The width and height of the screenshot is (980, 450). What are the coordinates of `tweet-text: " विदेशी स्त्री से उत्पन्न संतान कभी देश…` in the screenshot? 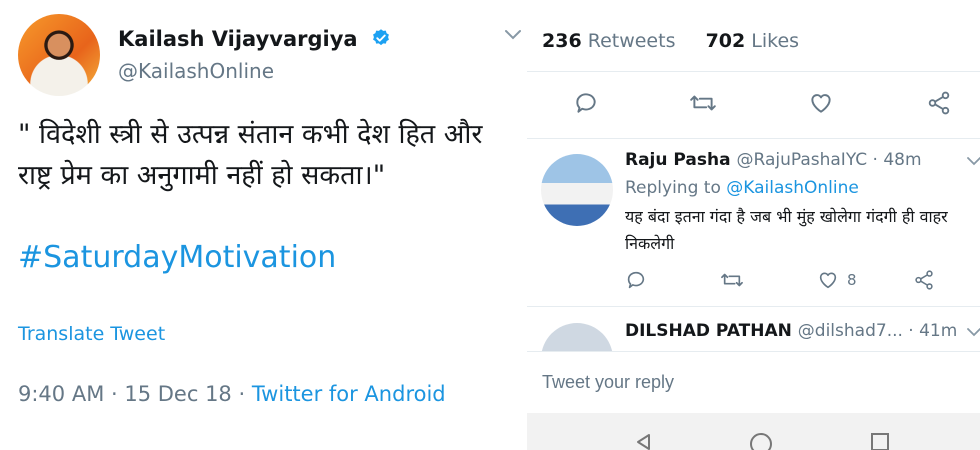 It's located at (250, 155).